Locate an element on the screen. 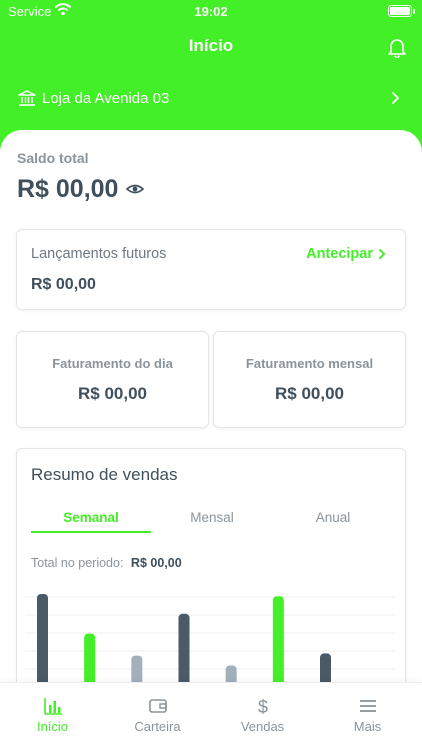 The width and height of the screenshot is (422, 750). status-bar: Service 19:02 is located at coordinates (211, 12).